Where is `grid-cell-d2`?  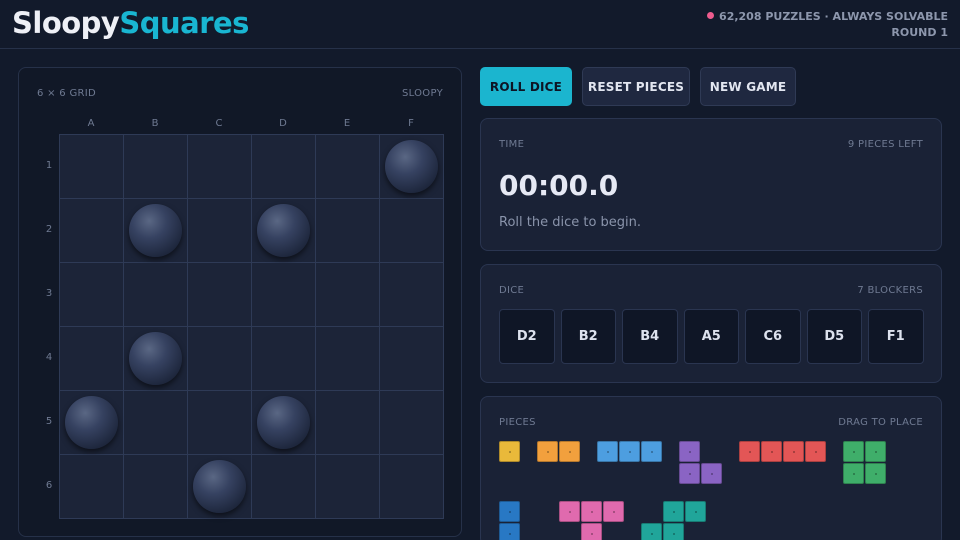 grid-cell-d2 is located at coordinates (284, 231).